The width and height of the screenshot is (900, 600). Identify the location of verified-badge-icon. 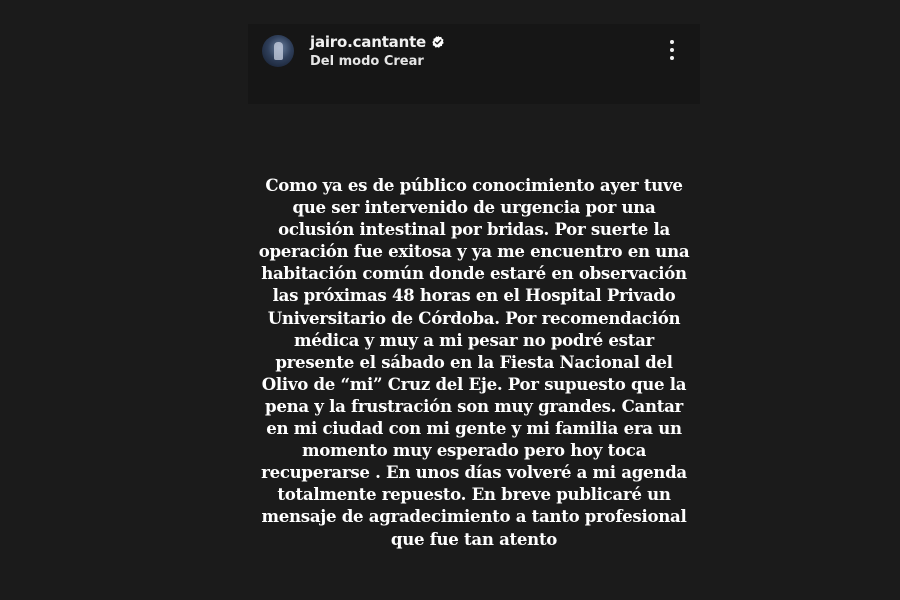
(438, 41).